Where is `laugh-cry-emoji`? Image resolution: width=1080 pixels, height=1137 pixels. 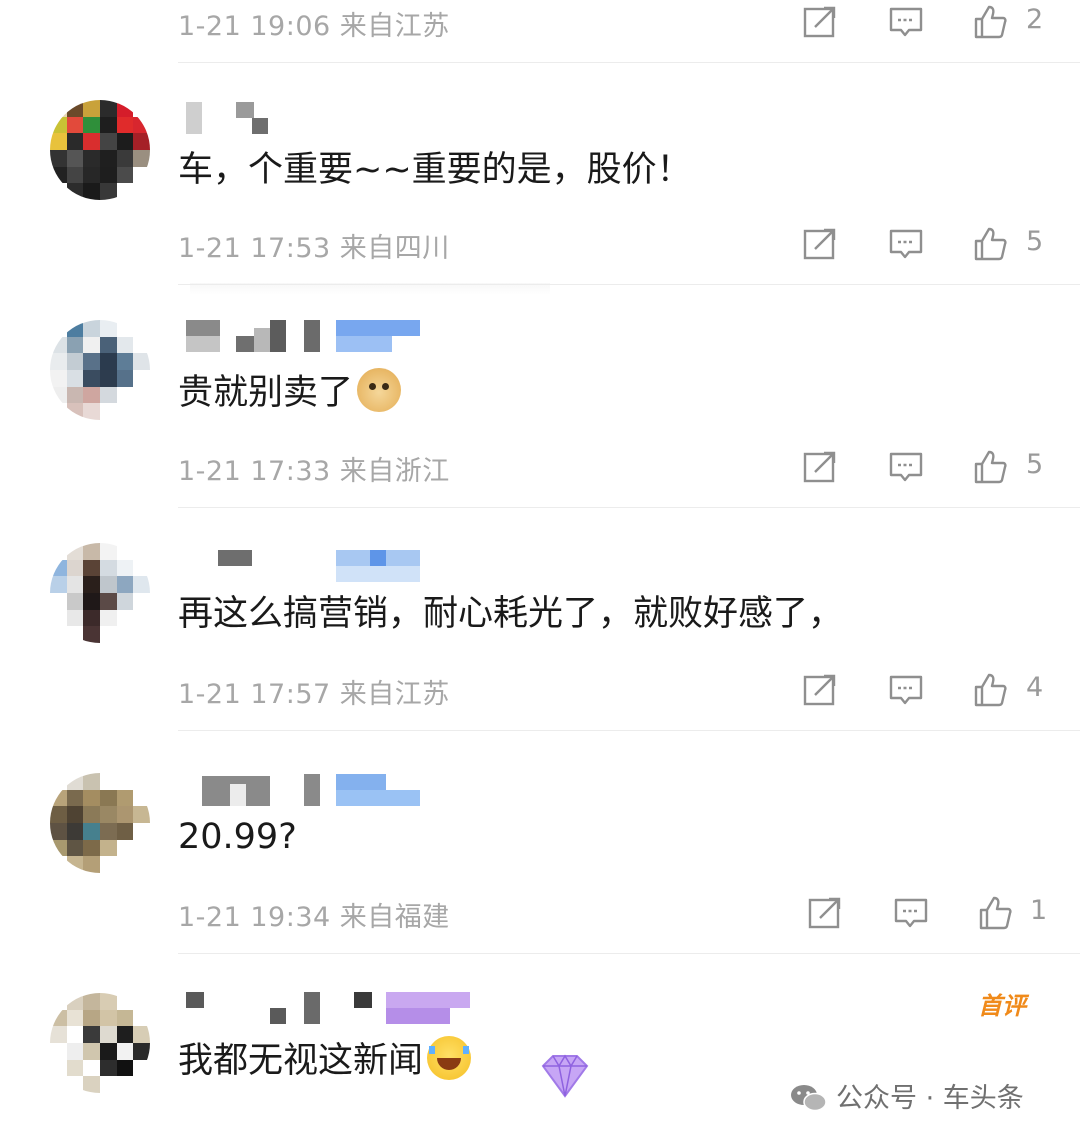 laugh-cry-emoji is located at coordinates (449, 1058).